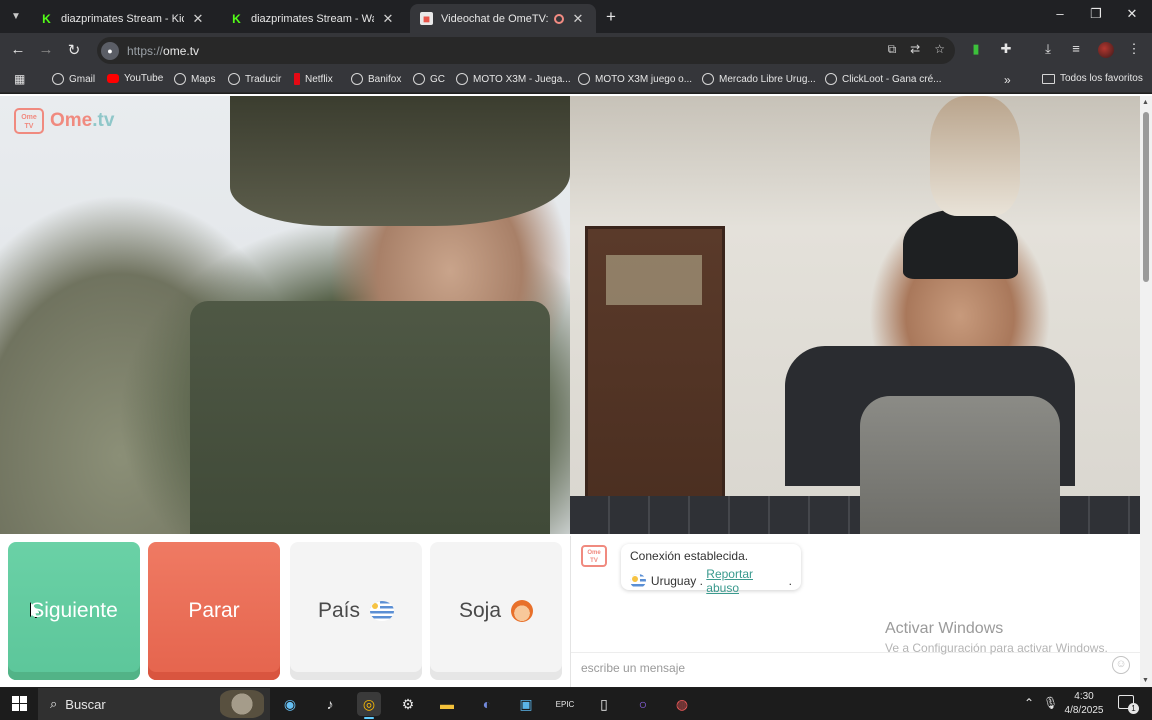 The height and width of the screenshot is (720, 1152). What do you see at coordinates (1101, 78) in the screenshot?
I see `all-bookmarks-label: Todos los favoritos` at bounding box center [1101, 78].